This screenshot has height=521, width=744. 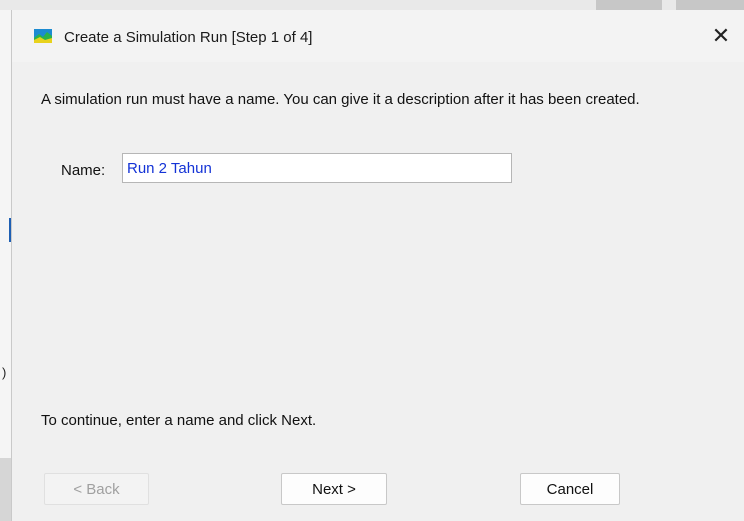 I want to click on simulation-run-icon, so click(x=43, y=36).